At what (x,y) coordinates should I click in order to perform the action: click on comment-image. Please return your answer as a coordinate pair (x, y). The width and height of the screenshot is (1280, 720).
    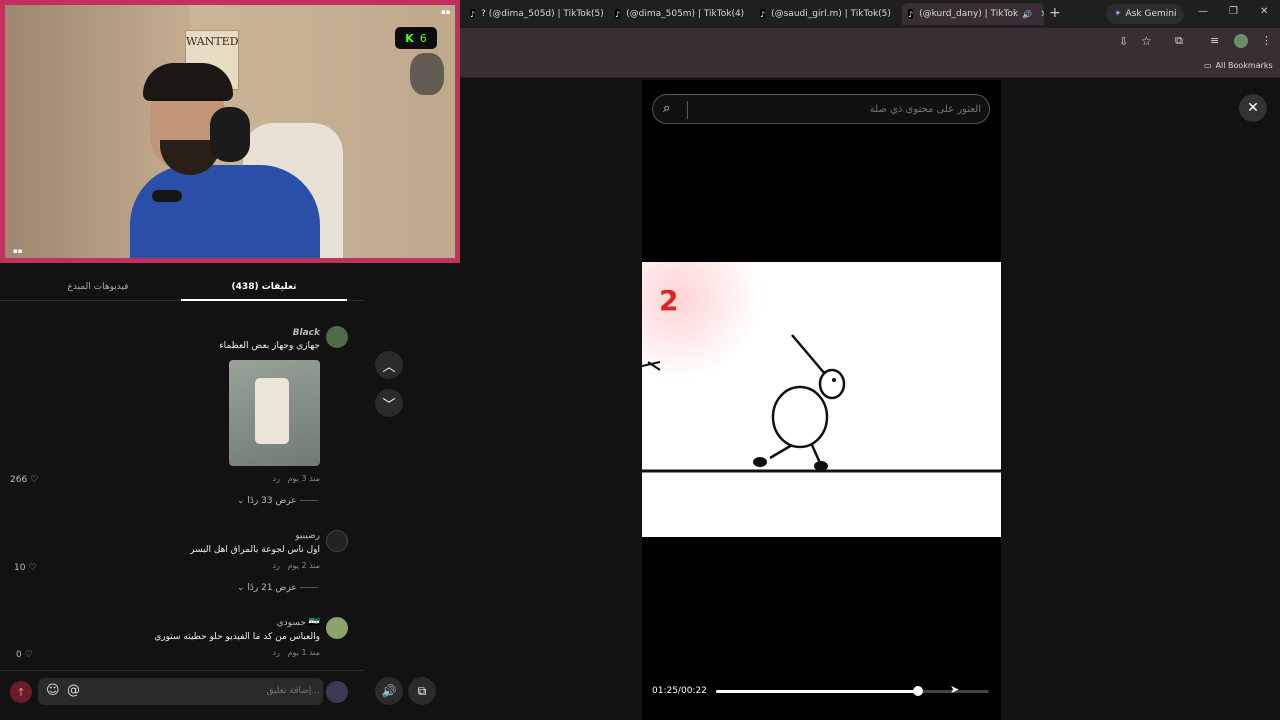
    Looking at the image, I should click on (274, 413).